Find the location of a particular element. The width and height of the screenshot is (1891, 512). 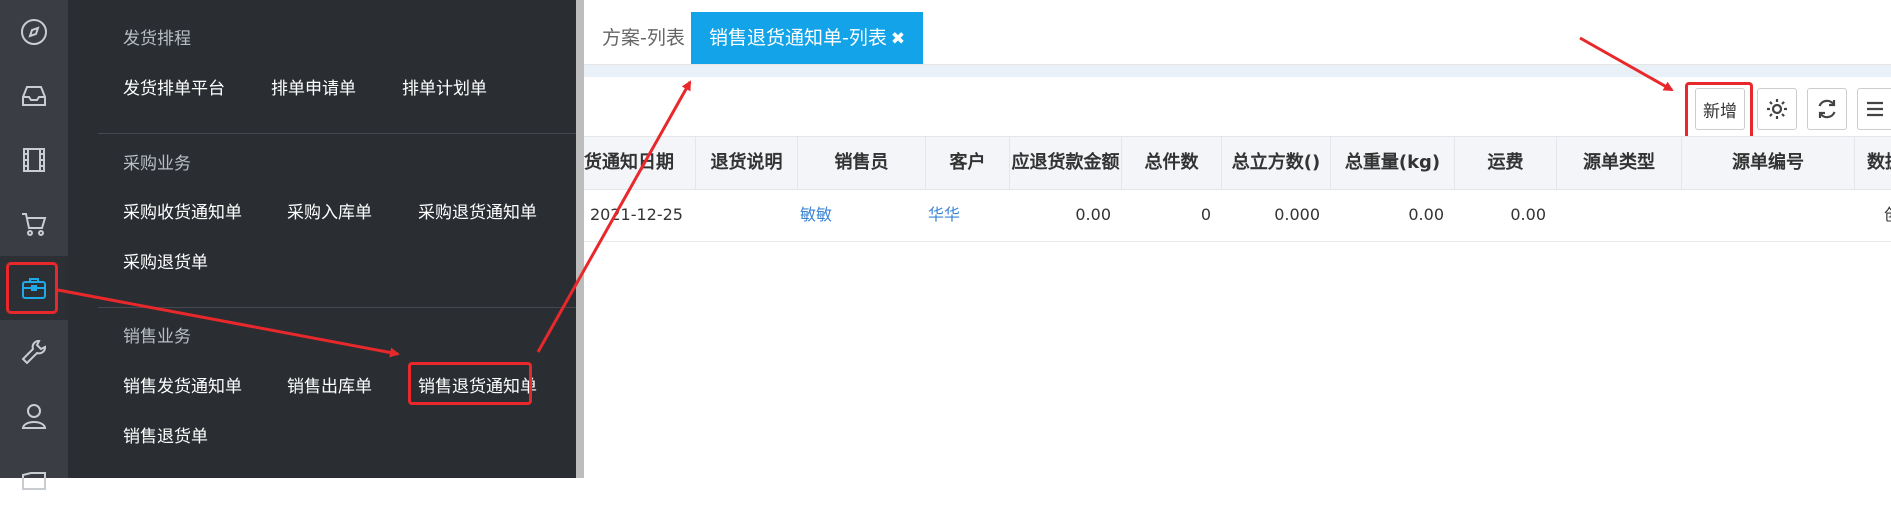

rail-item-shop is located at coordinates (34, 224).